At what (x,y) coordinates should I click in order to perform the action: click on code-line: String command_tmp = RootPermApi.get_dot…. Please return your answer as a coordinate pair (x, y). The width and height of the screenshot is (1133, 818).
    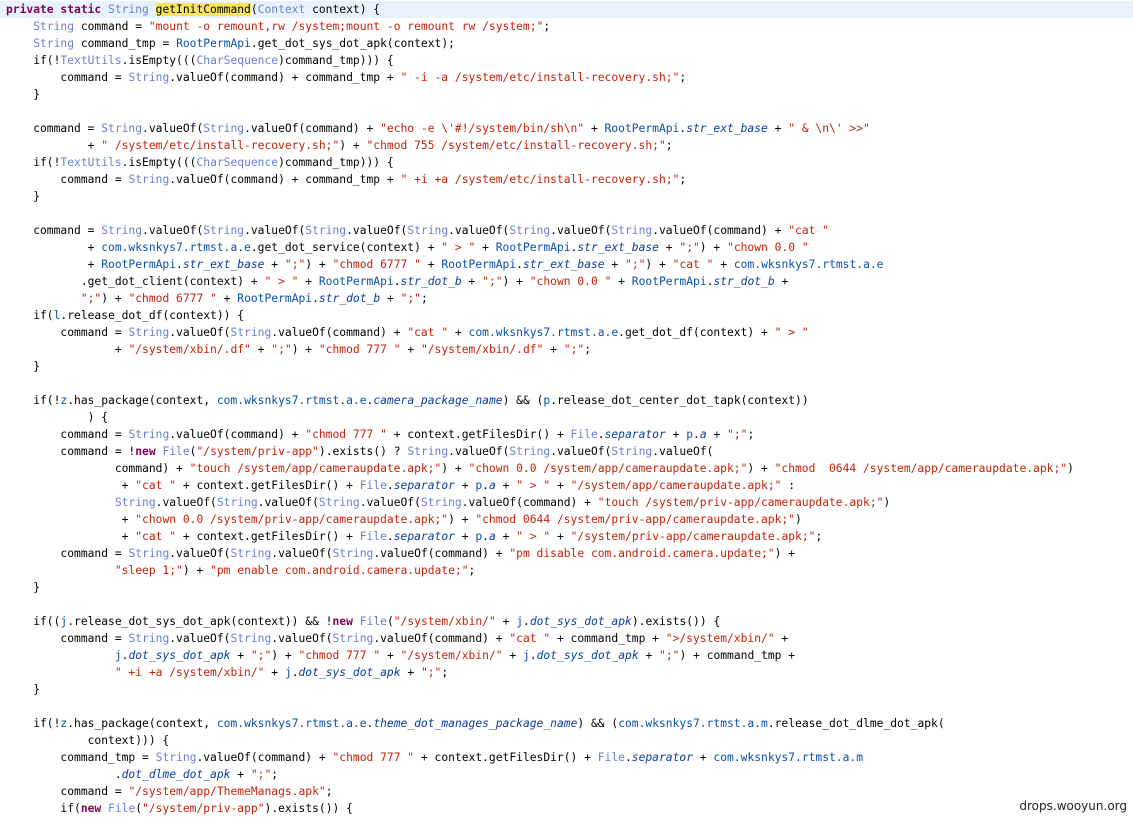
    Looking at the image, I should click on (566, 43).